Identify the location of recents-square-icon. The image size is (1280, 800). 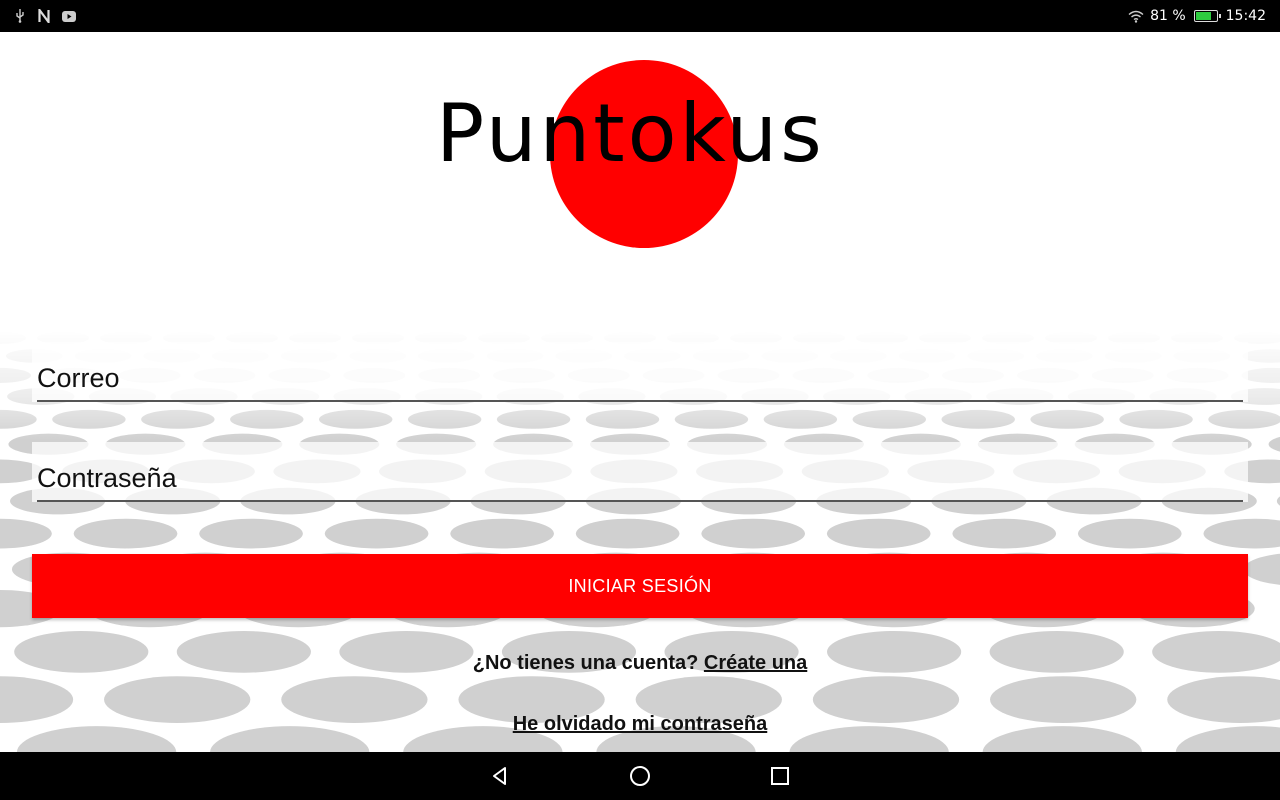
(780, 776).